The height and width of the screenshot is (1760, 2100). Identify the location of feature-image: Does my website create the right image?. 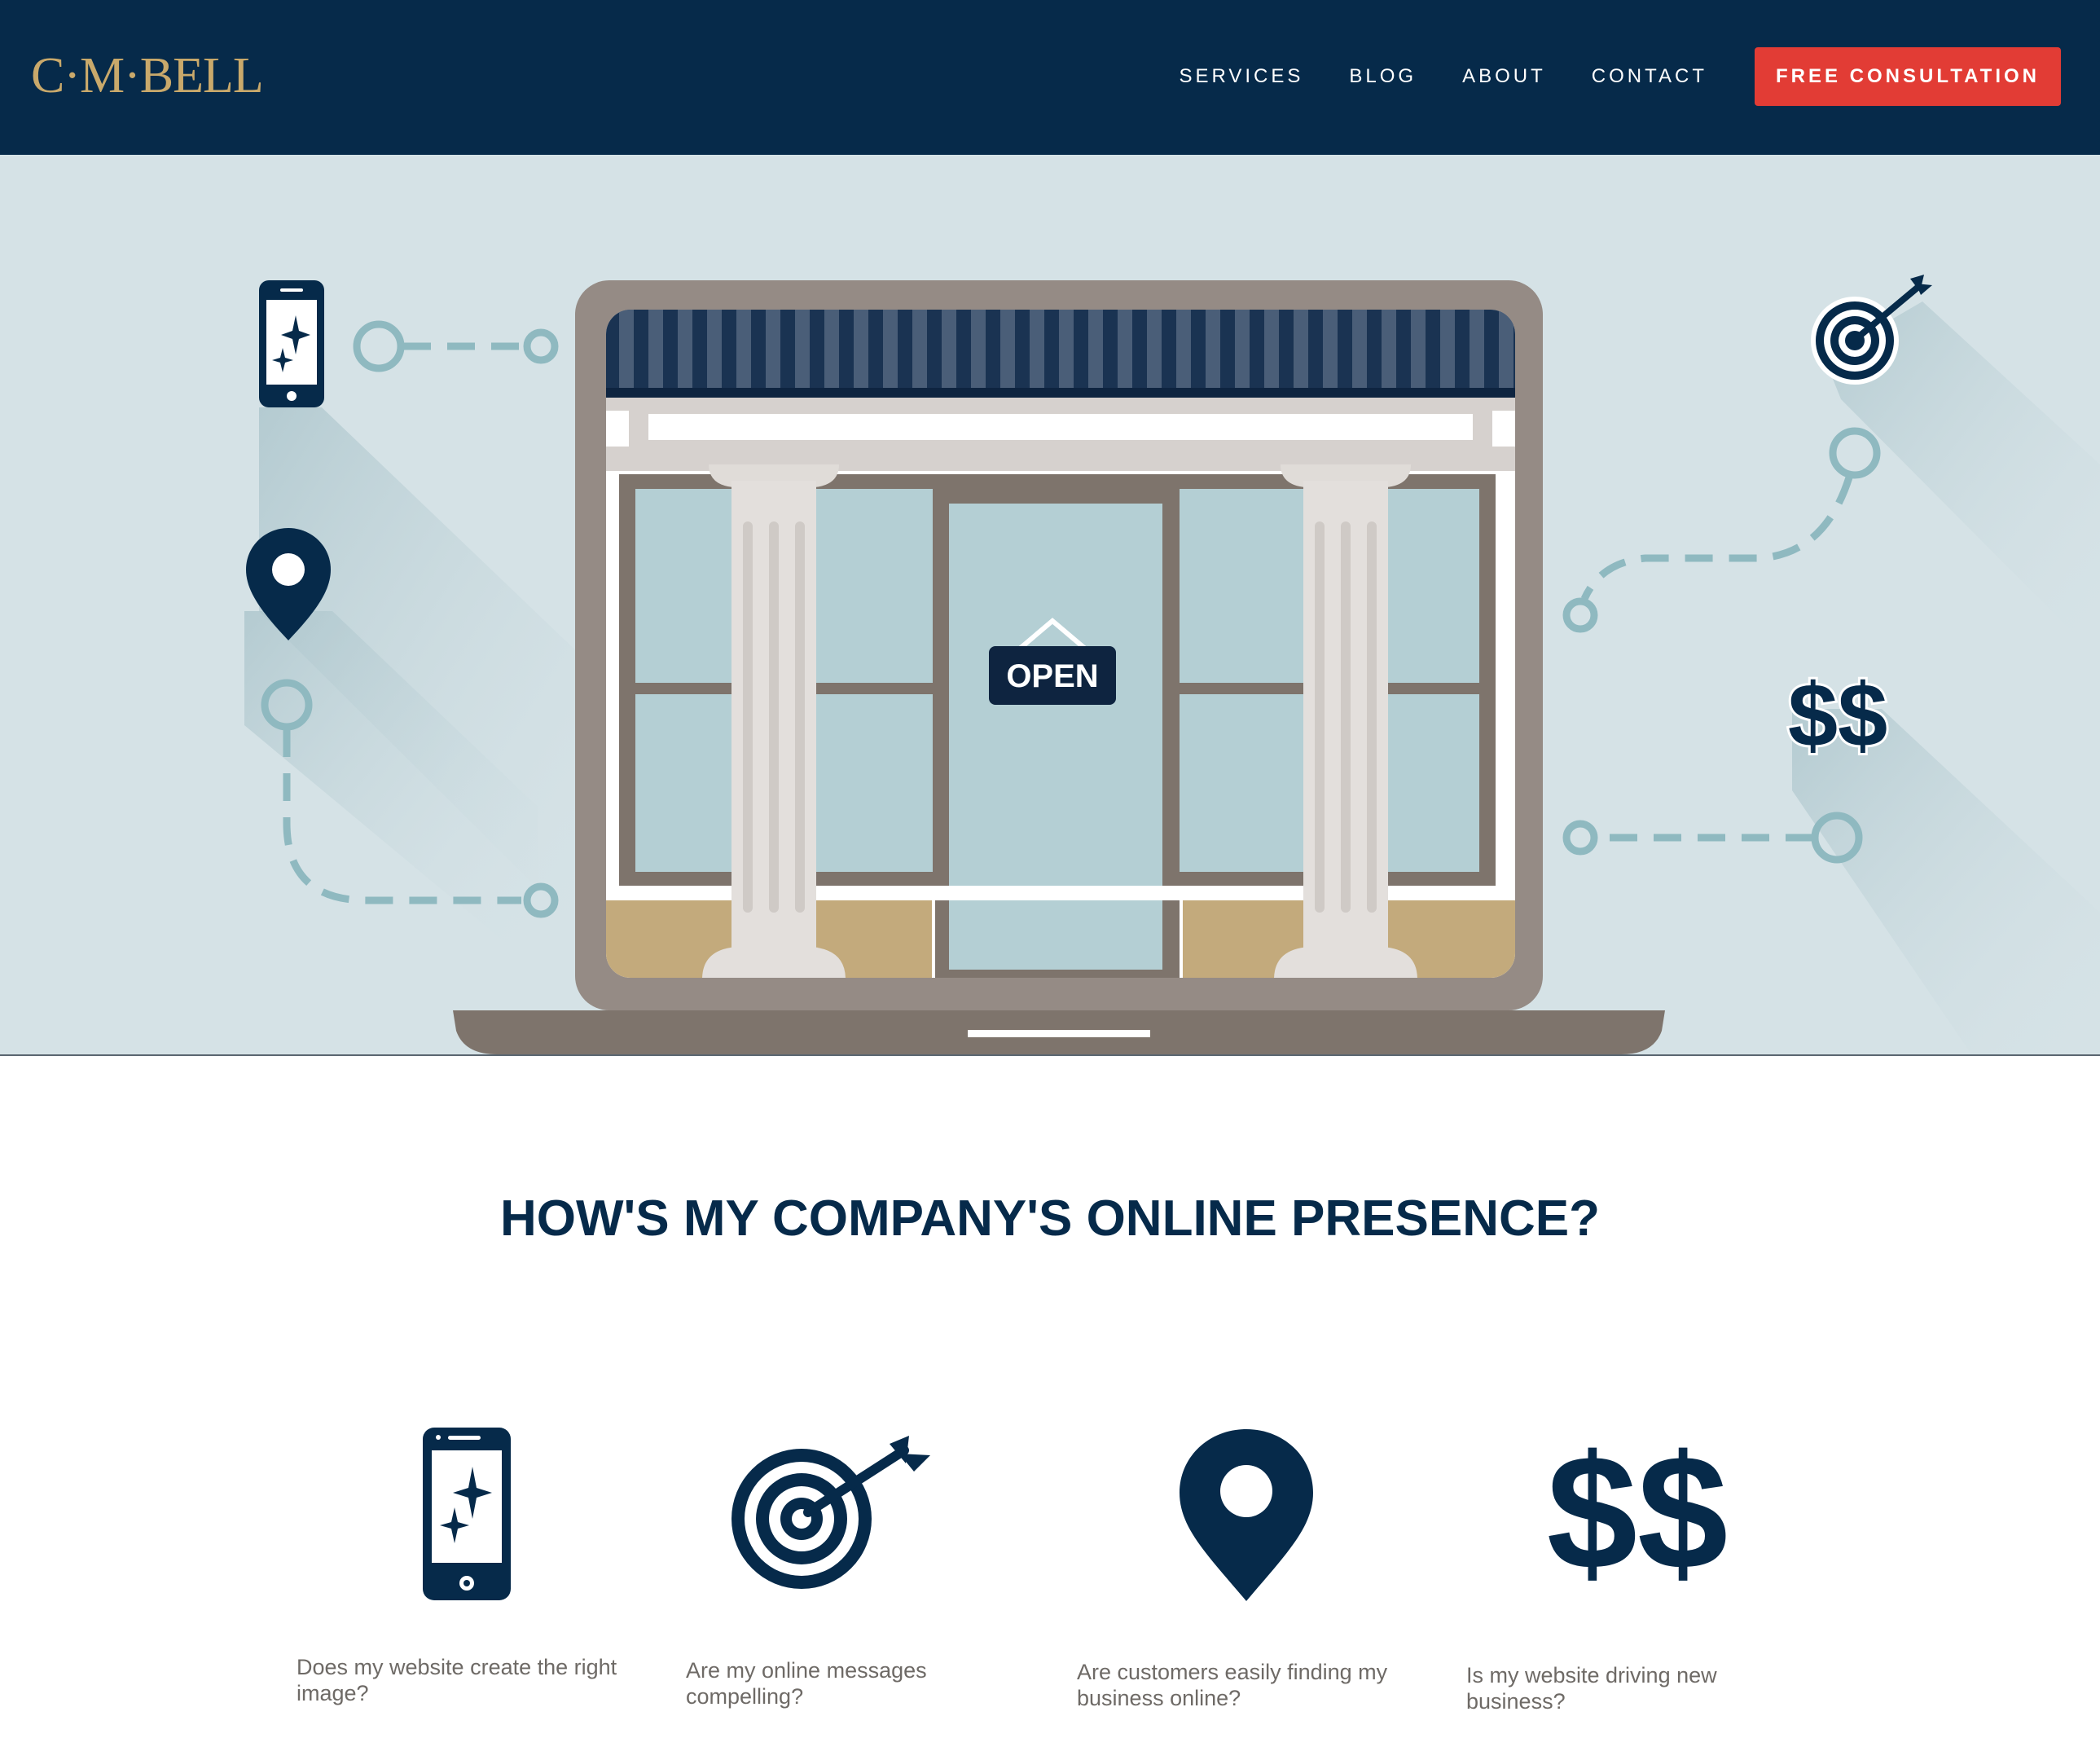
(476, 1561).